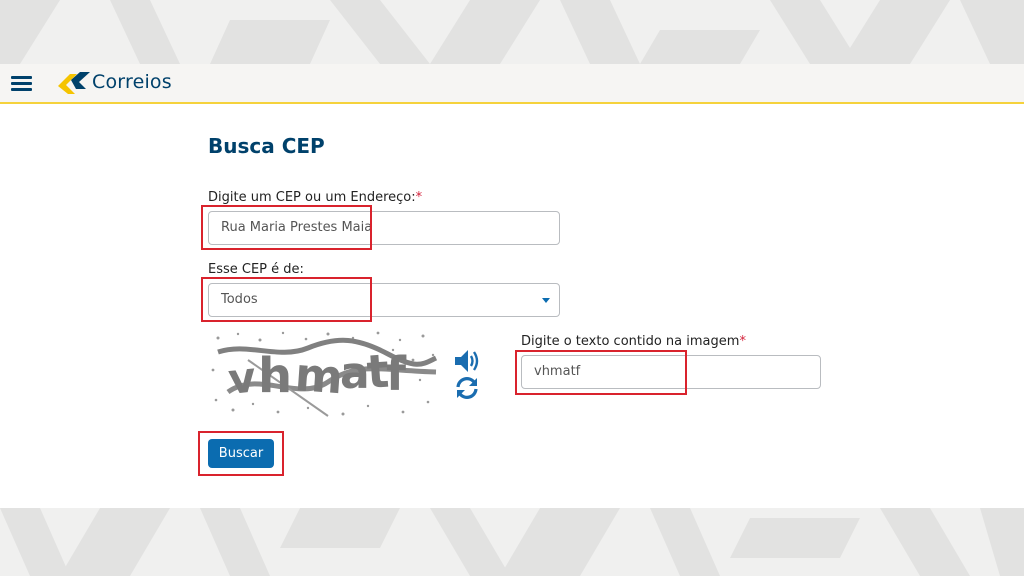  I want to click on cep-field-label: Digite um CEP ou um Endereço:*, so click(315, 197).